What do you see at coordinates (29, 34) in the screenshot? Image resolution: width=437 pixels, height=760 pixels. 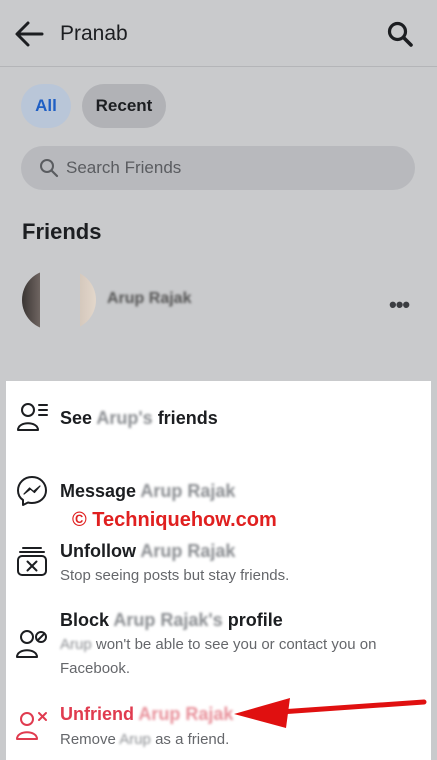 I see `back-arrow-icon` at bounding box center [29, 34].